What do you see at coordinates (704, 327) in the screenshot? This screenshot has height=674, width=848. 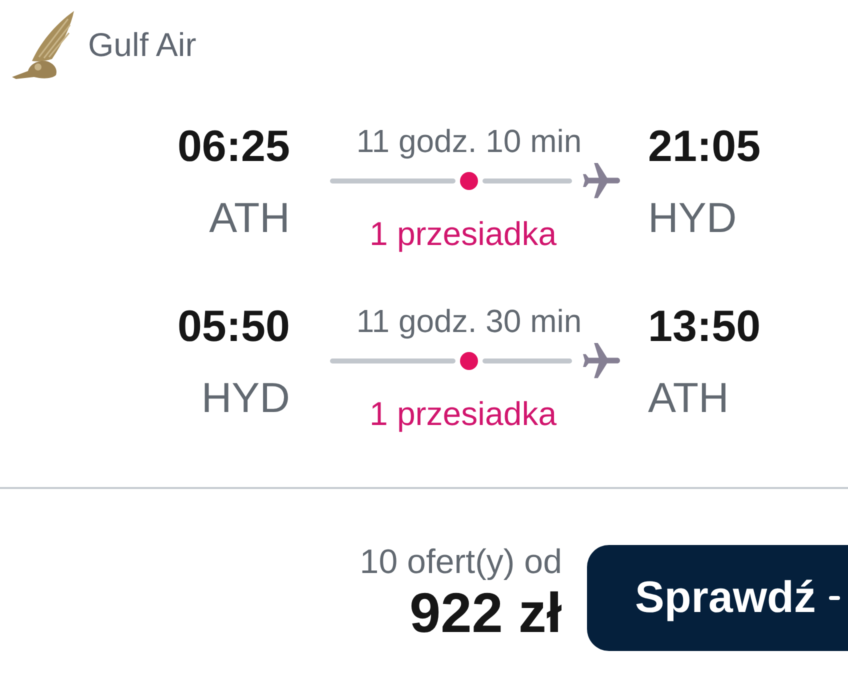 I see `arrival-time: 13:50` at bounding box center [704, 327].